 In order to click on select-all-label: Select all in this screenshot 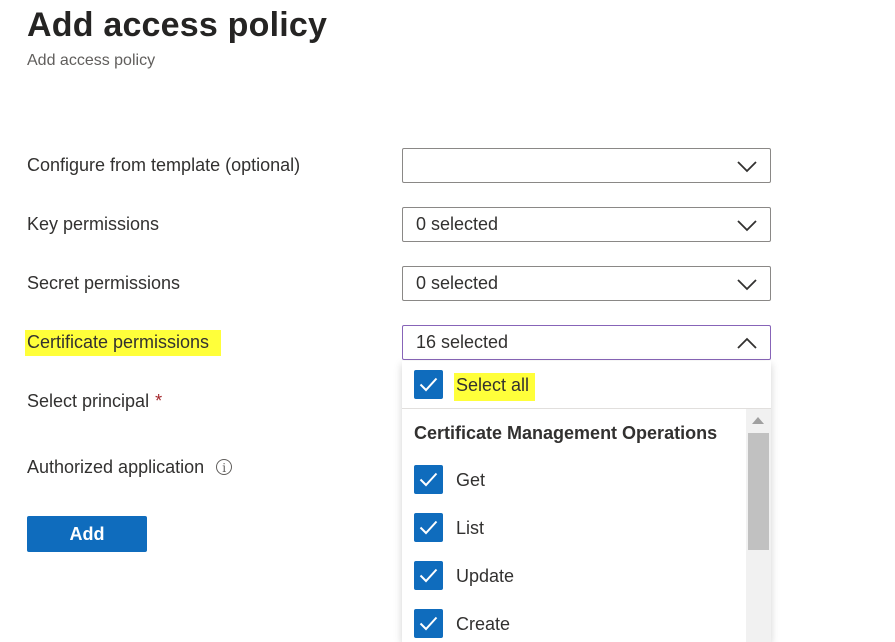, I will do `click(495, 387)`.